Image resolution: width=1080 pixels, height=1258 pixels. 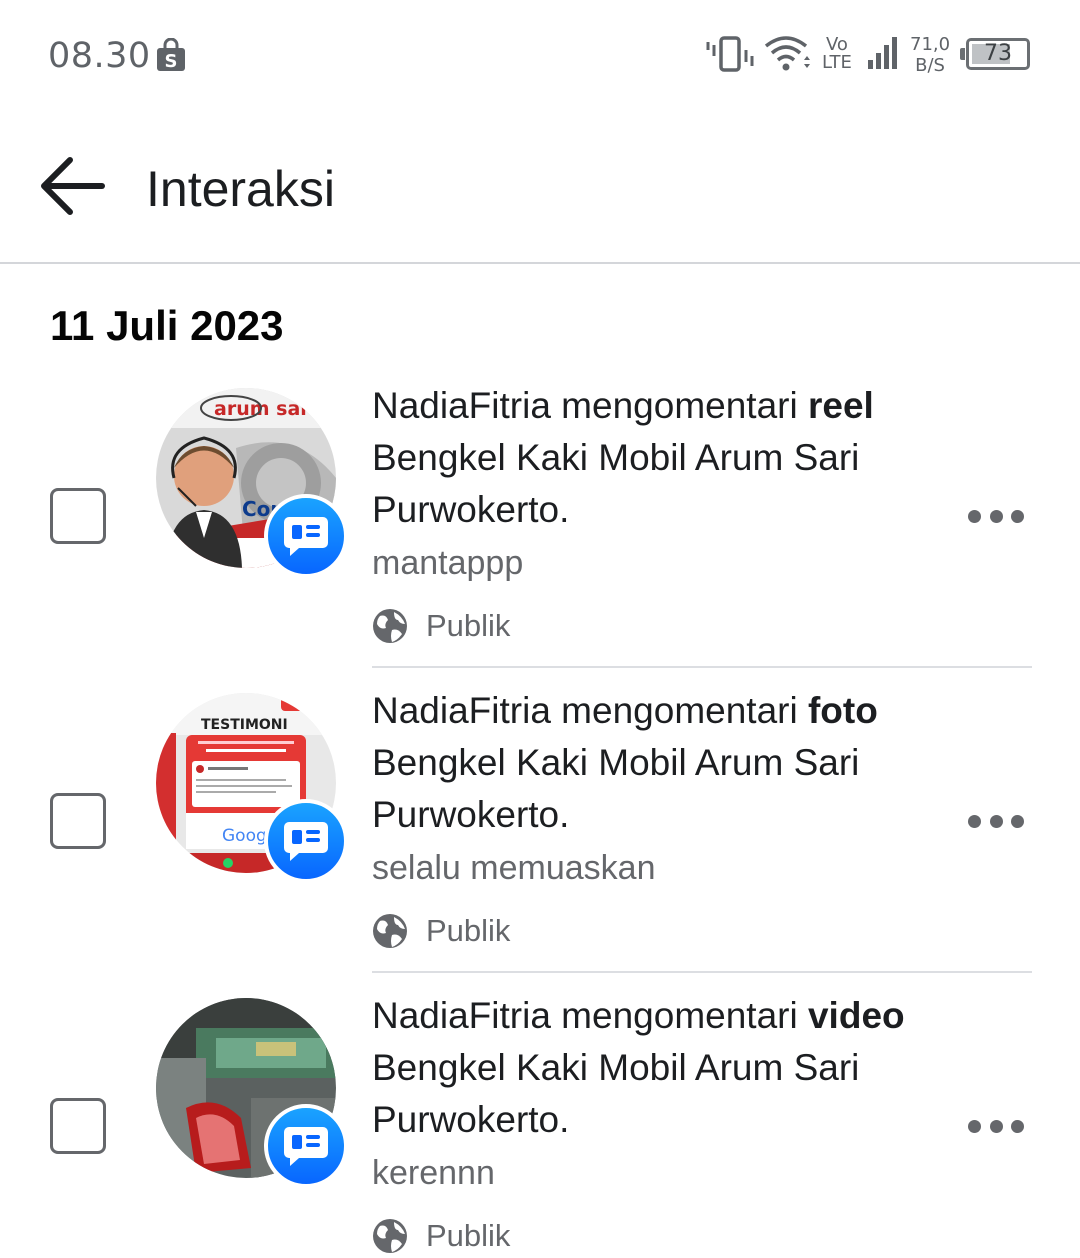 What do you see at coordinates (433, 1173) in the screenshot?
I see `comment-text: kerennn` at bounding box center [433, 1173].